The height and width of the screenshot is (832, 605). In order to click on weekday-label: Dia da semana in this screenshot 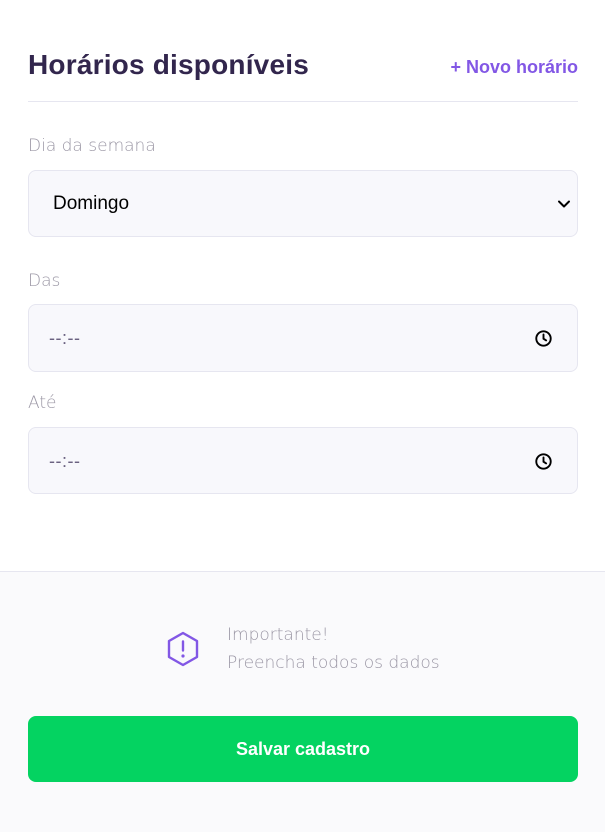, I will do `click(92, 146)`.